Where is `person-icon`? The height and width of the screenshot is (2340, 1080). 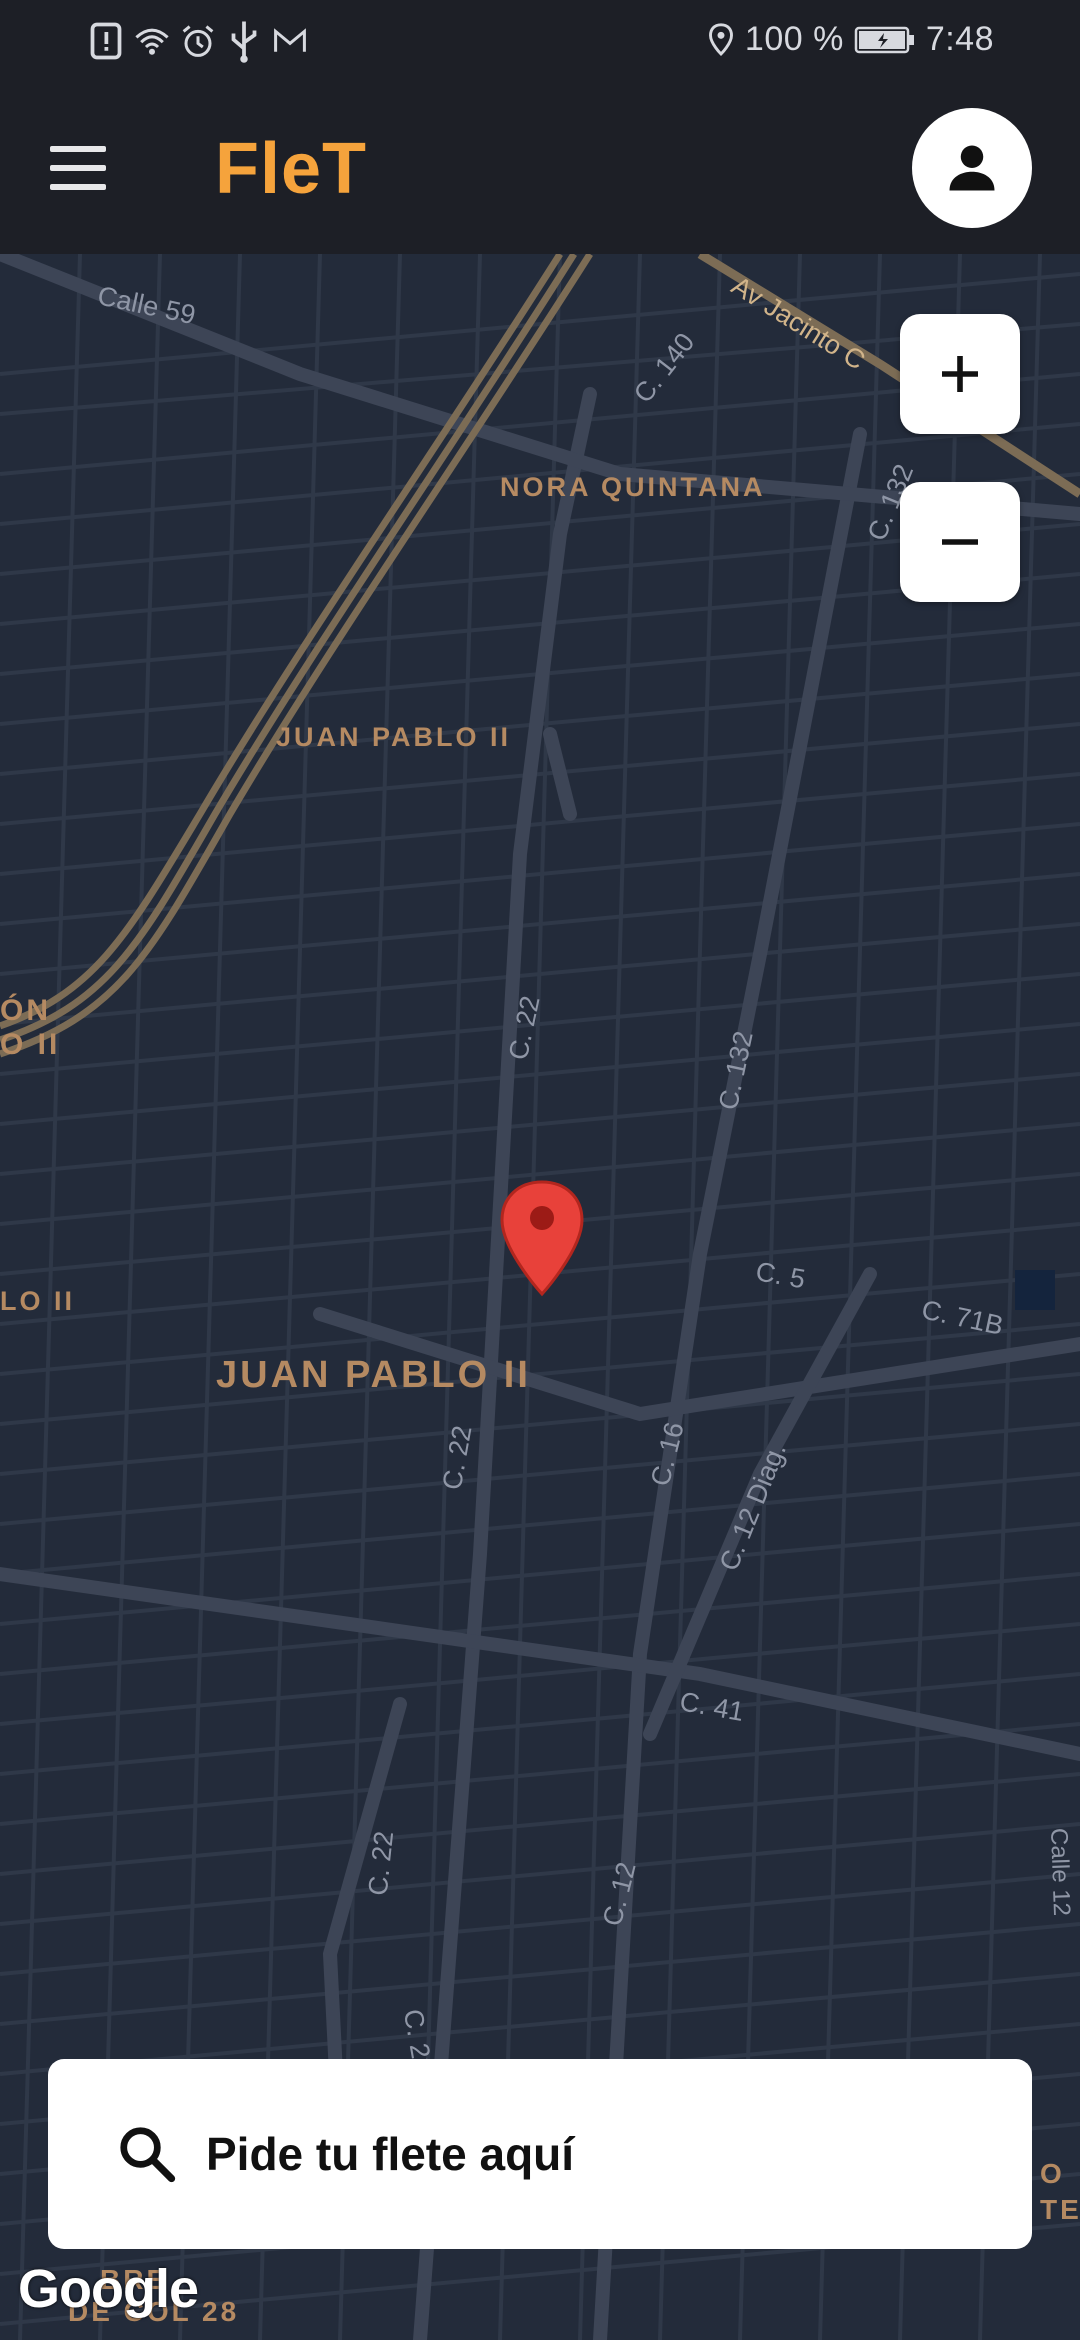 person-icon is located at coordinates (972, 168).